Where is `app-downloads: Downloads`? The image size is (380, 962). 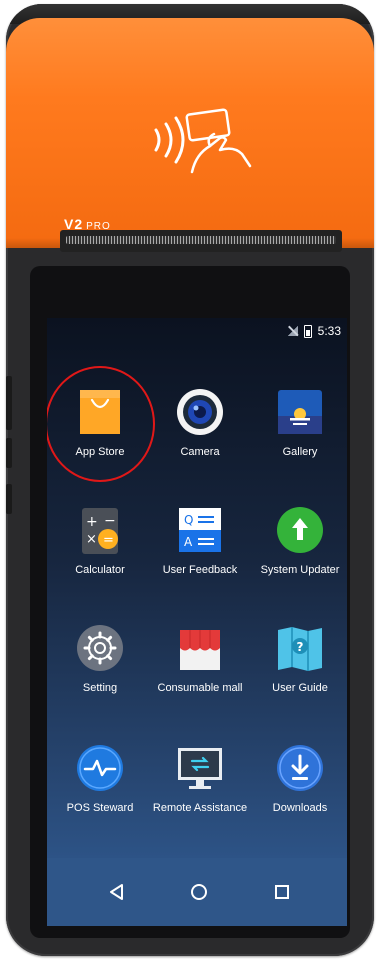
app-downloads: Downloads is located at coordinates (298, 779).